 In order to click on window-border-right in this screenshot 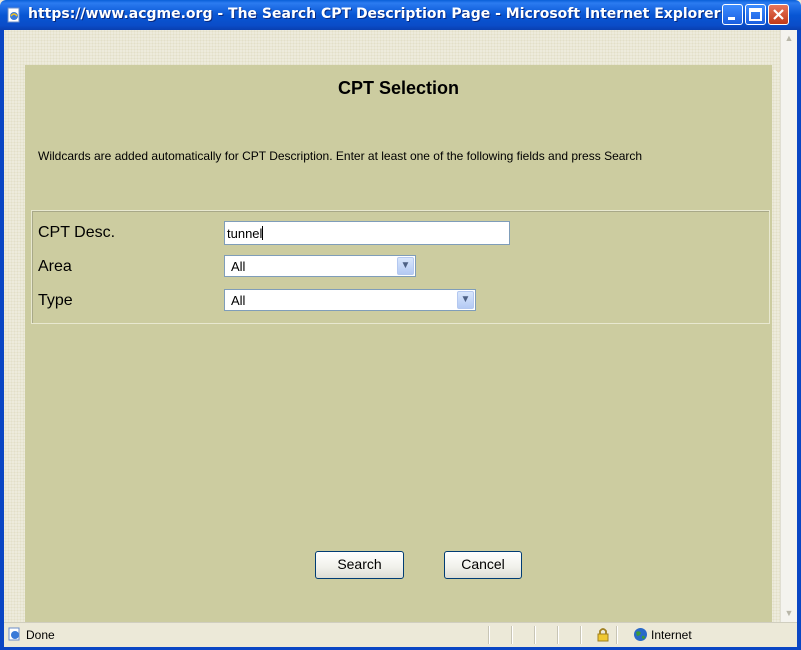, I will do `click(799, 340)`.